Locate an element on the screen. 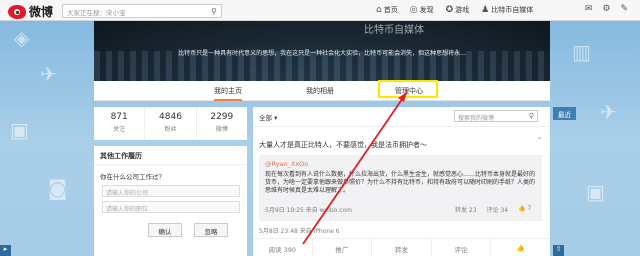 The width and height of the screenshot is (640, 256). stat-followers-count: 4846 is located at coordinates (170, 117).